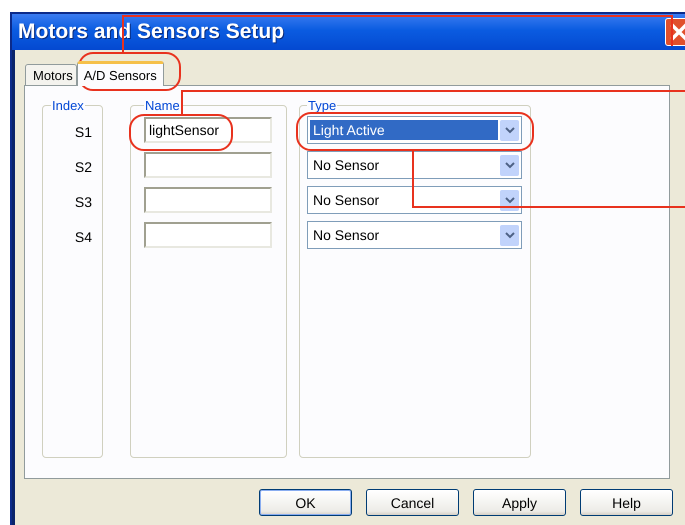 Image resolution: width=685 pixels, height=525 pixels. What do you see at coordinates (83, 167) in the screenshot?
I see `sensor-index: S2` at bounding box center [83, 167].